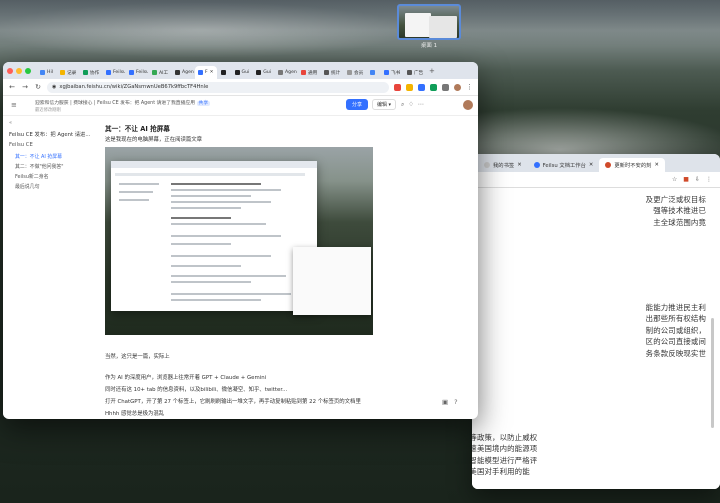  I want to click on more-icon: ⋯, so click(423, 104).